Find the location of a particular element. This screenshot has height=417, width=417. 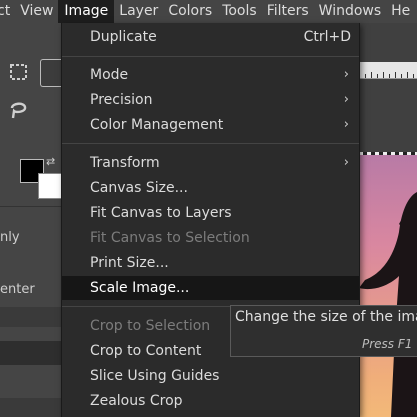

menu-item-fit-canvas-to-selection: Fit Canvas to Selection is located at coordinates (170, 238).